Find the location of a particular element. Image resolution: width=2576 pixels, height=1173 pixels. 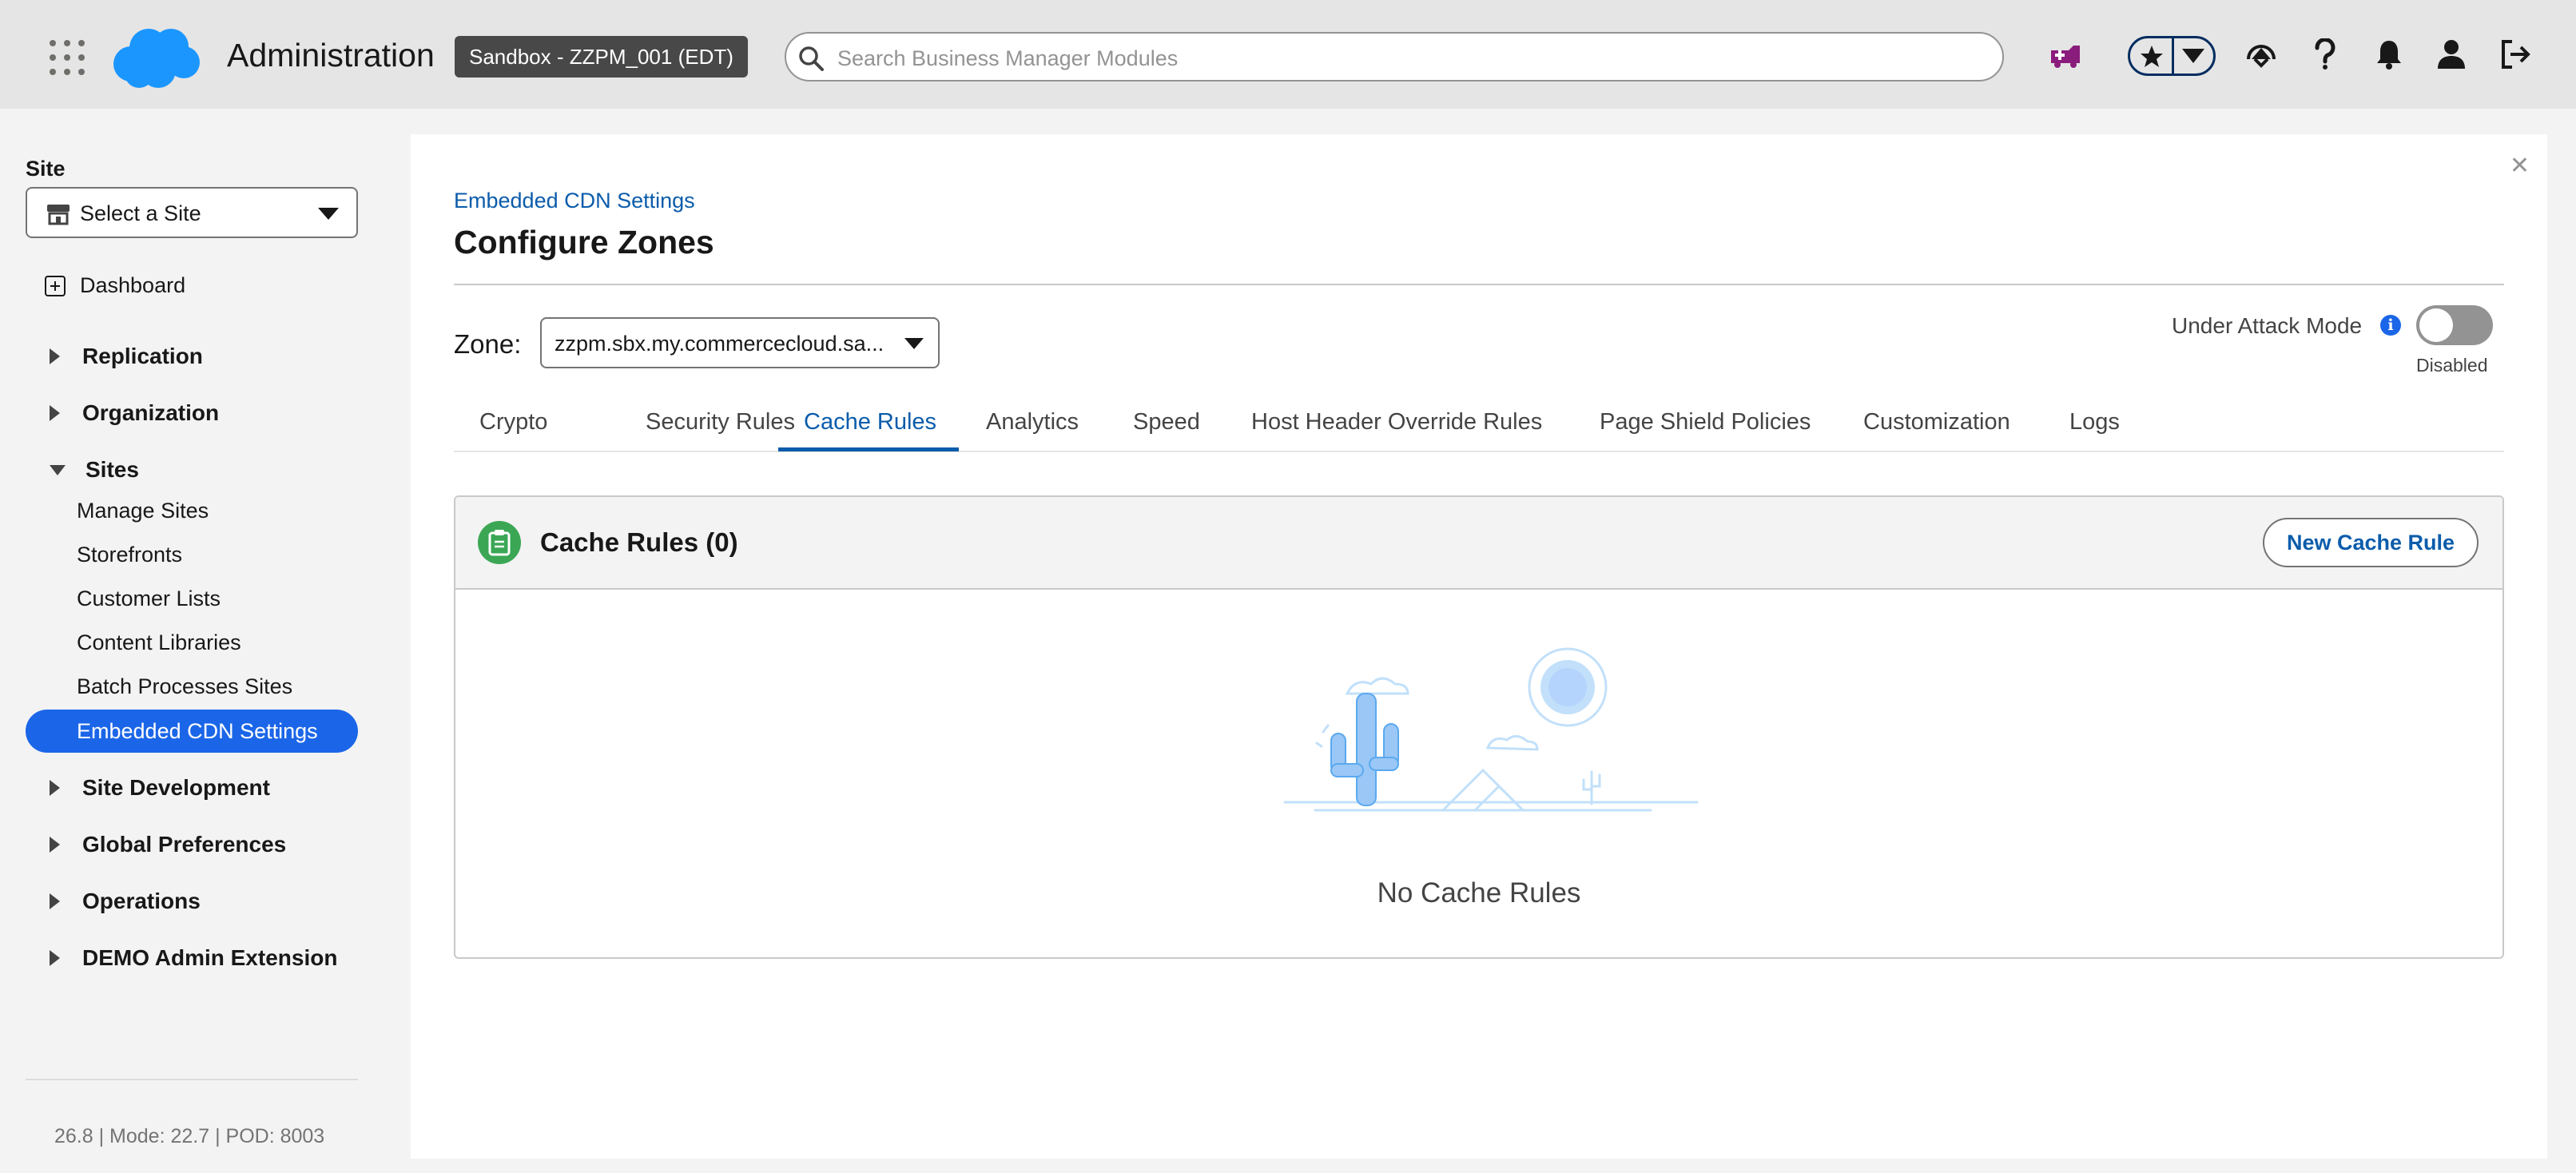

sidebar-item-content-libraries: Content Libraries is located at coordinates (159, 642).